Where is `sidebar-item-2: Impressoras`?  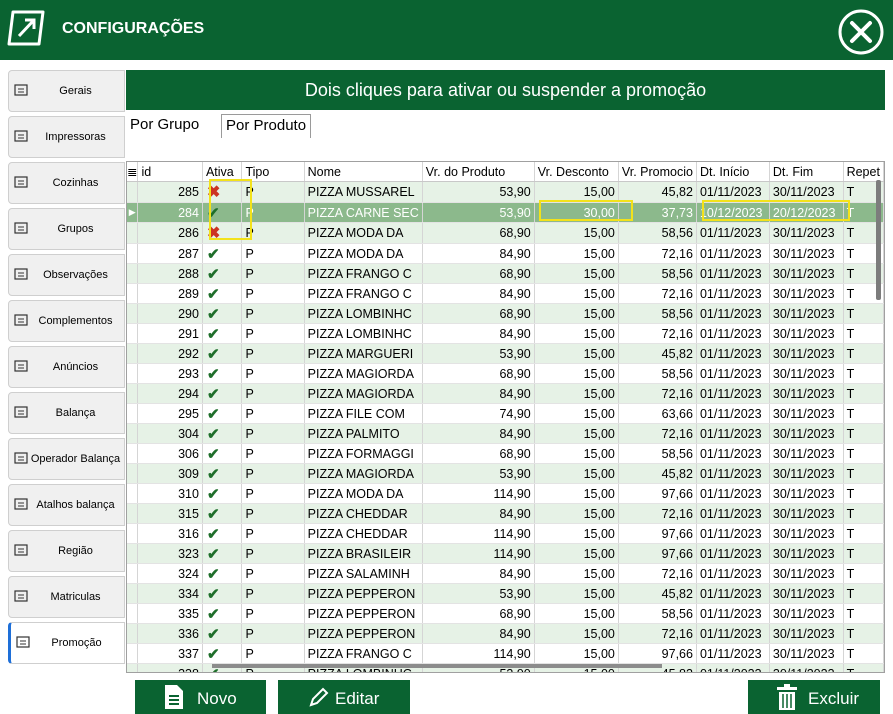
sidebar-item-2: Impressoras is located at coordinates (66, 137).